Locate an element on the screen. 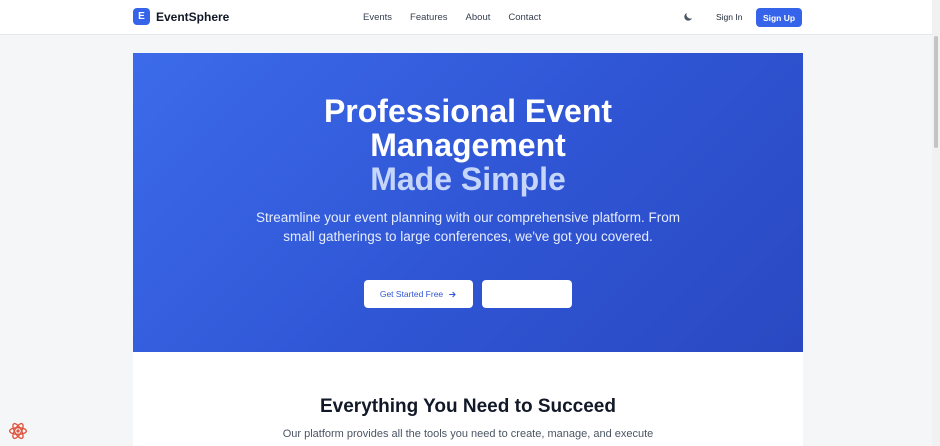 The image size is (940, 446). sign-in-button: Sign In is located at coordinates (729, 17).